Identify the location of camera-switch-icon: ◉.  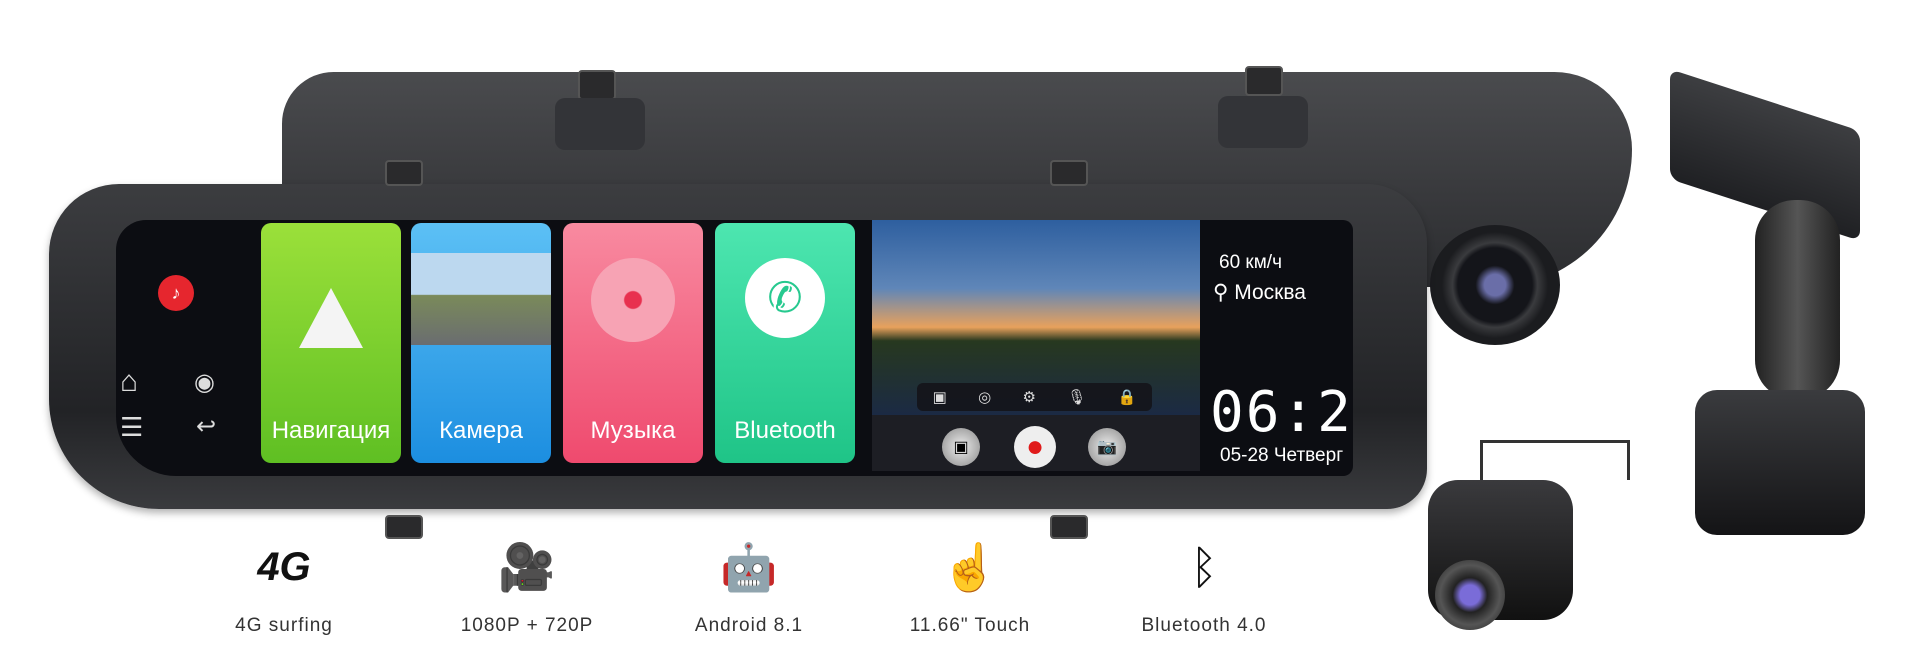
(204, 382).